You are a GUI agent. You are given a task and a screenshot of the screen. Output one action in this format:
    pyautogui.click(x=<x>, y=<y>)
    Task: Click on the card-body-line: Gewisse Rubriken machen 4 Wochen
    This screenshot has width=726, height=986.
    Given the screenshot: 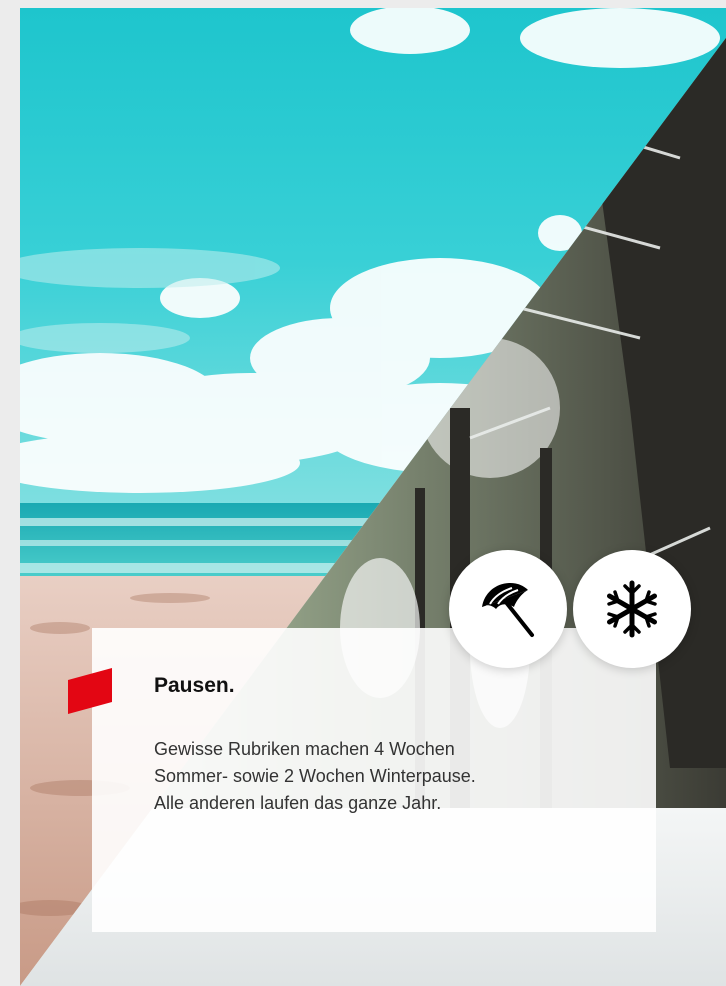 What is the action you would take?
    pyautogui.click(x=304, y=749)
    